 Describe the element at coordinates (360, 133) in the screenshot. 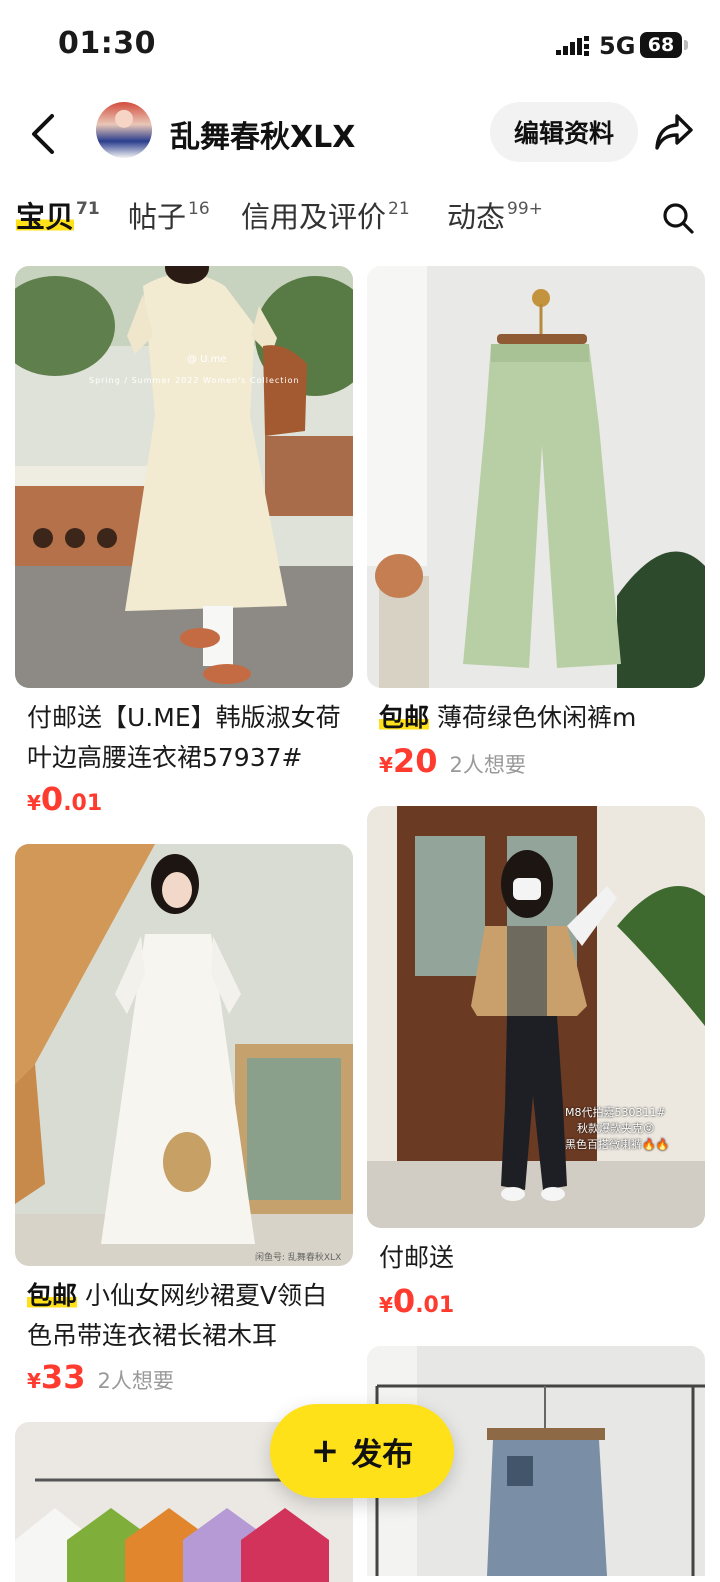

I see `profile-header: 乱舞春秋XLX 编辑资料` at that location.